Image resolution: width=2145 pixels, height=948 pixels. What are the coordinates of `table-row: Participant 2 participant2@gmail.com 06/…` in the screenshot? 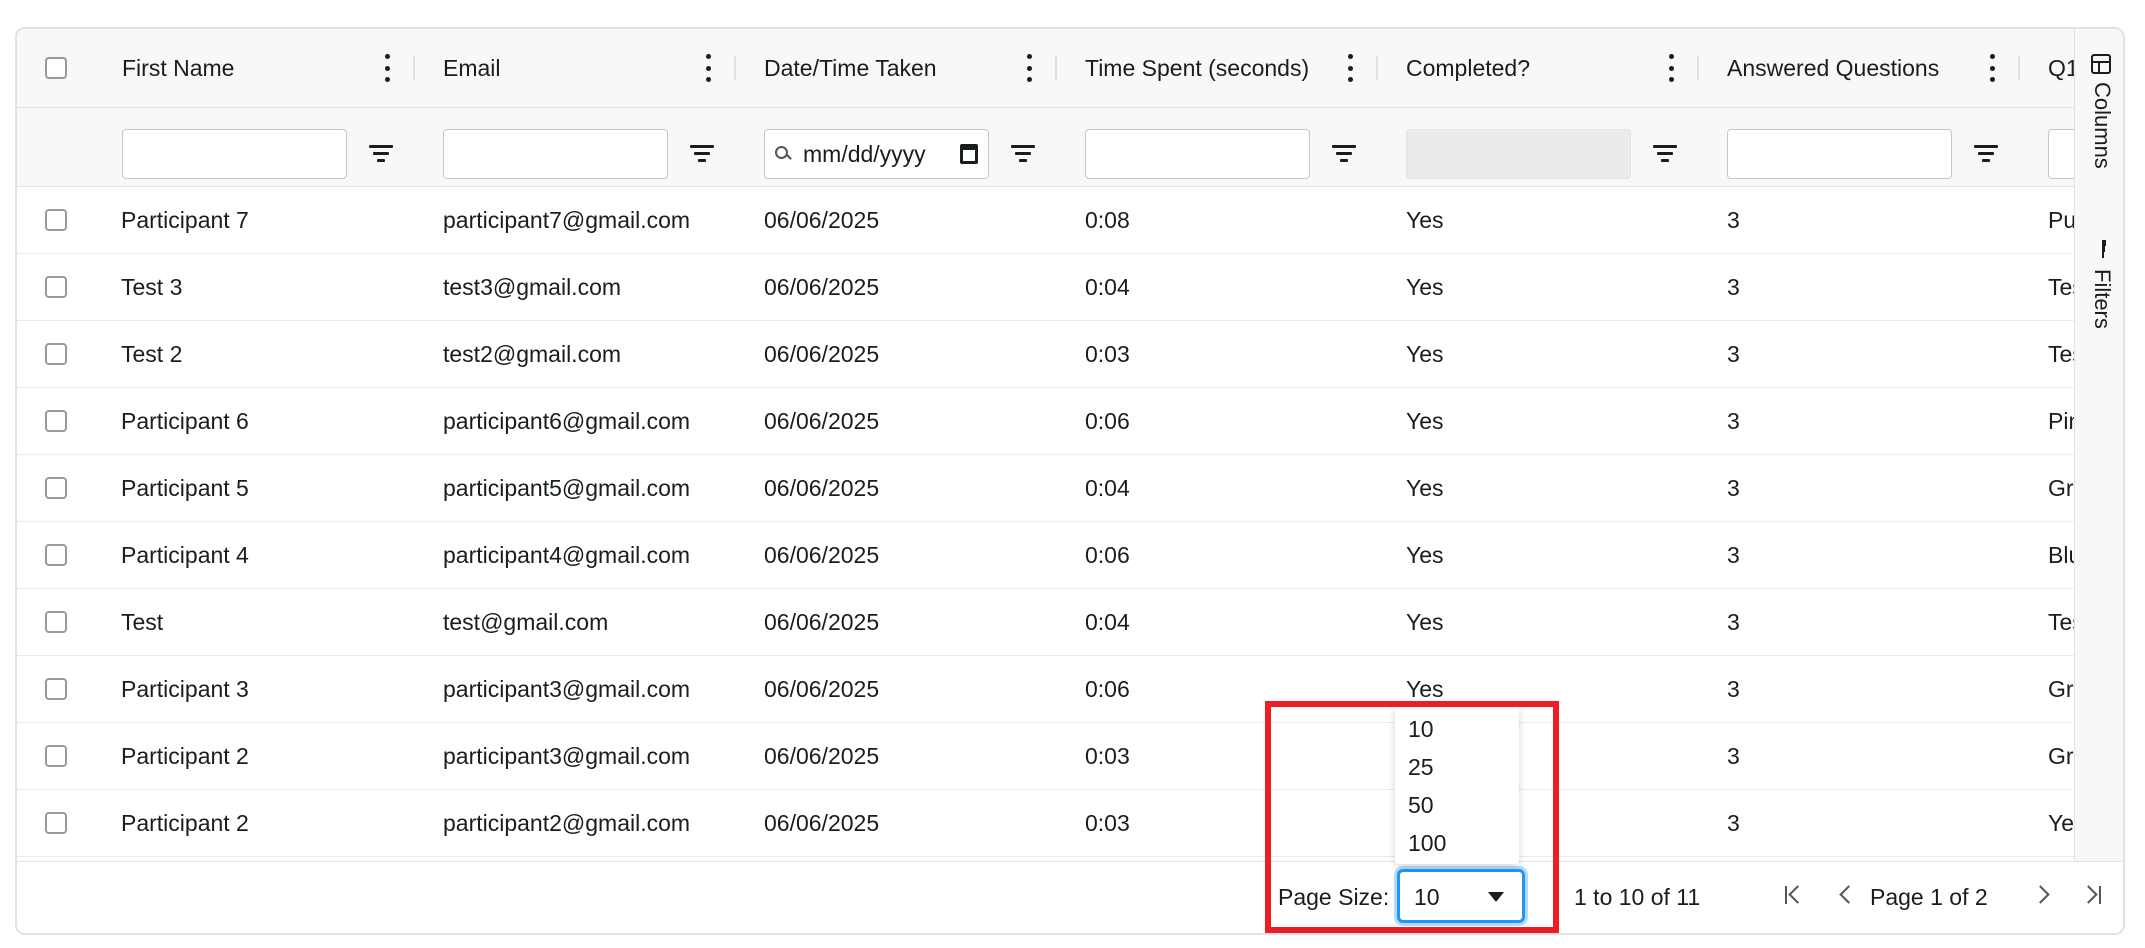 It's located at (1045, 823).